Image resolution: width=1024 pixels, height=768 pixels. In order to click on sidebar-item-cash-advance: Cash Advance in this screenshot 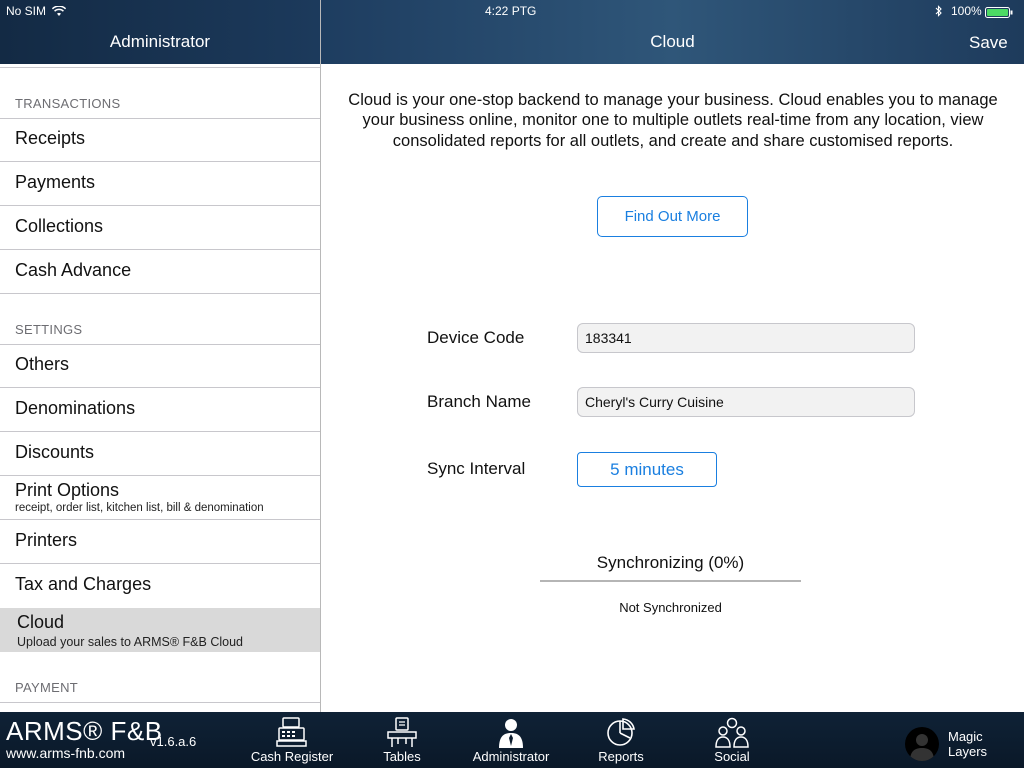, I will do `click(160, 271)`.